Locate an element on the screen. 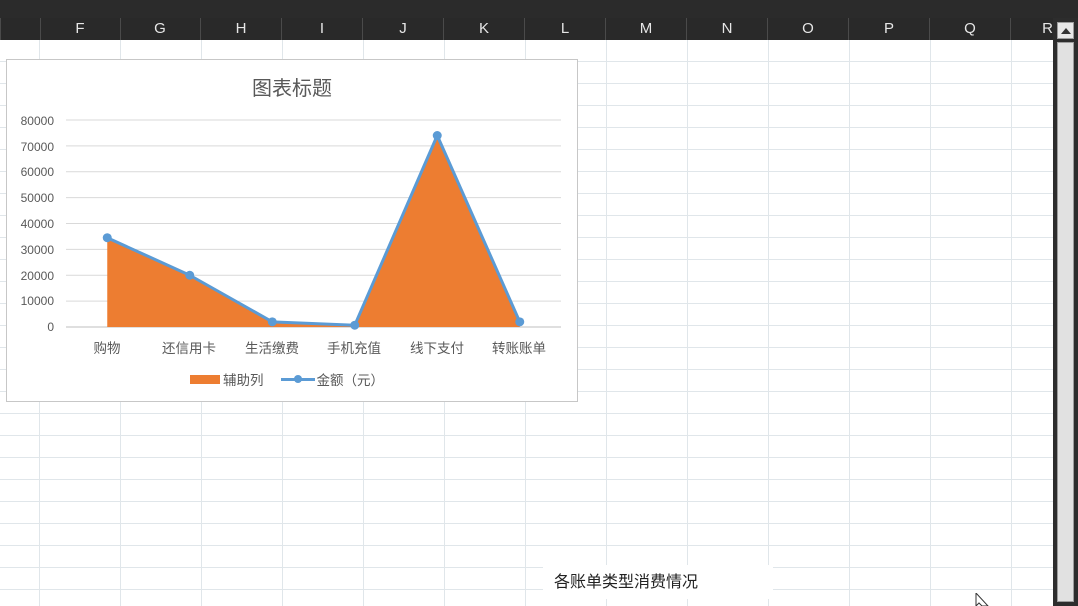  area-series-helper is located at coordinates (313, 231).